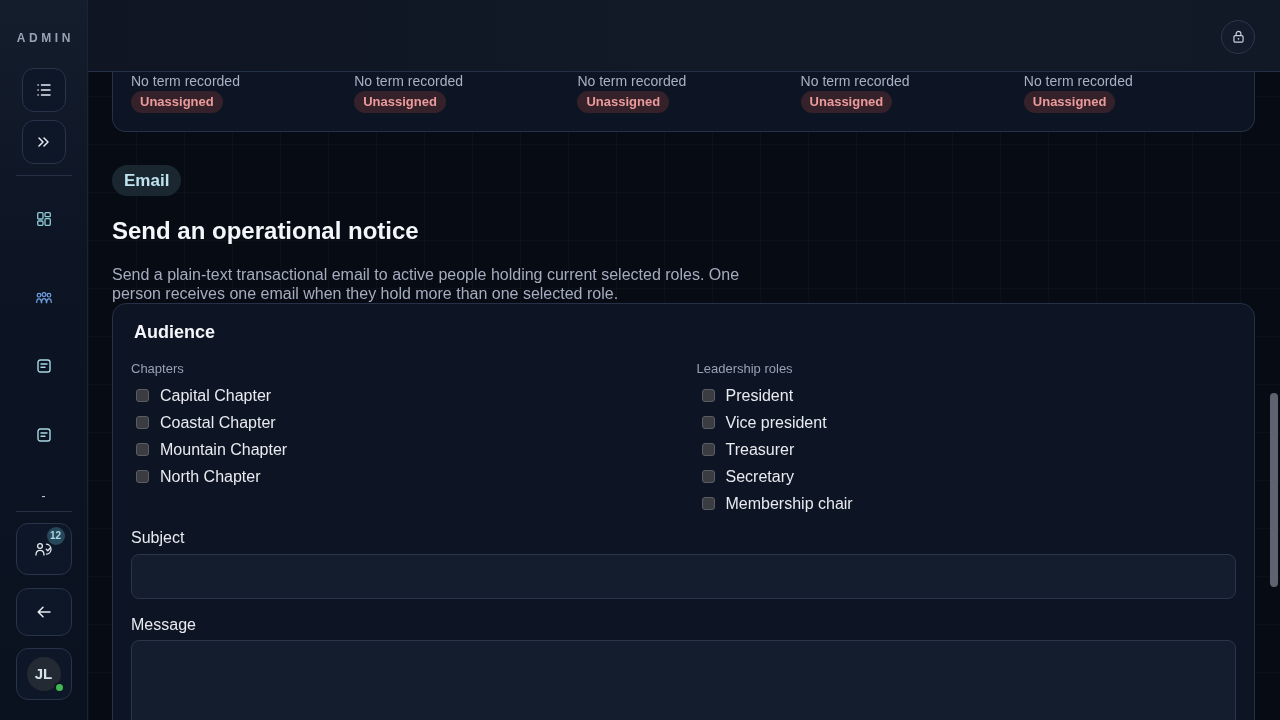  What do you see at coordinates (44, 38) in the screenshot?
I see `brand-text: ADMIN` at bounding box center [44, 38].